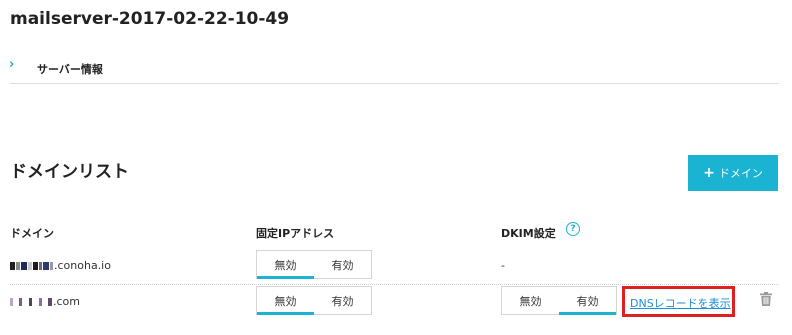  I want to click on show-dns-records-link: DNSレコードを表示, so click(680, 303).